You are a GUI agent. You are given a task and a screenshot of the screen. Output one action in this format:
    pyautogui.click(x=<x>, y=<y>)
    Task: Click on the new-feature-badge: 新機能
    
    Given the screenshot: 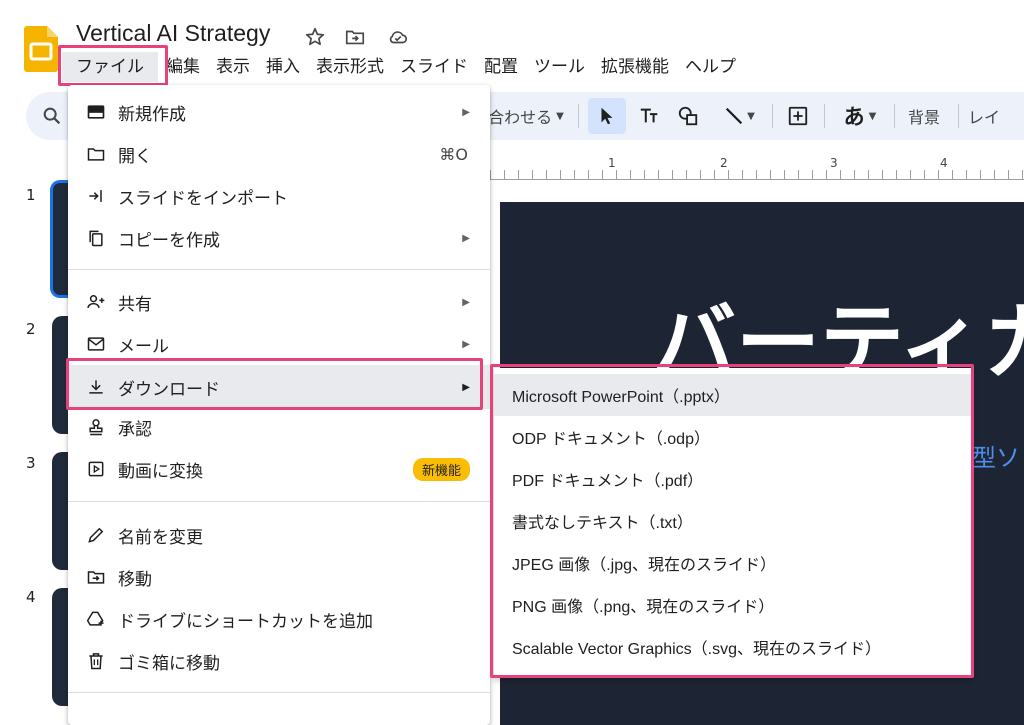 What is the action you would take?
    pyautogui.click(x=441, y=469)
    